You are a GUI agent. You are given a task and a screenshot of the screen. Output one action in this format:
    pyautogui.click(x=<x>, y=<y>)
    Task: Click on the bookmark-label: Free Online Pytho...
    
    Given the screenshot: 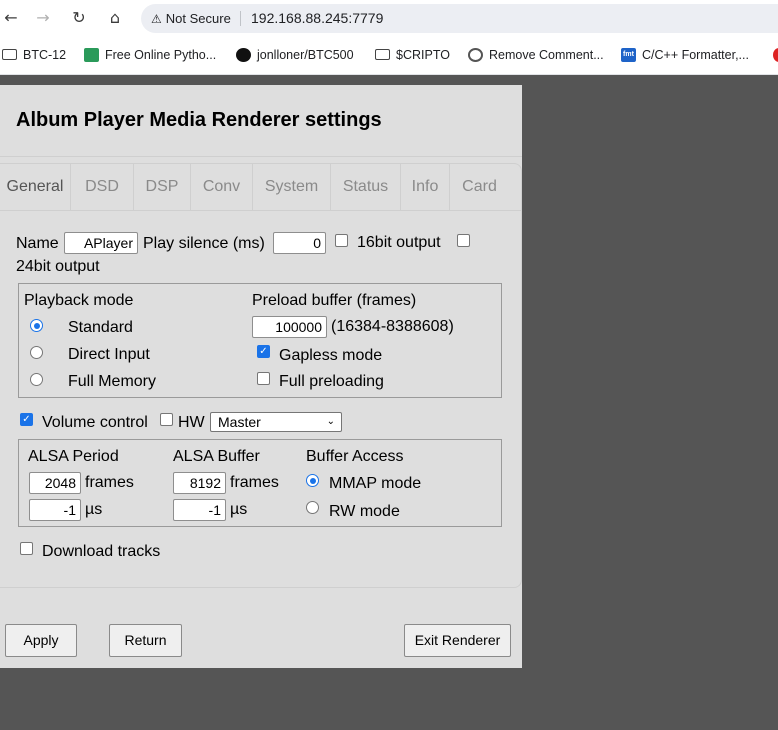 What is the action you would take?
    pyautogui.click(x=161, y=55)
    